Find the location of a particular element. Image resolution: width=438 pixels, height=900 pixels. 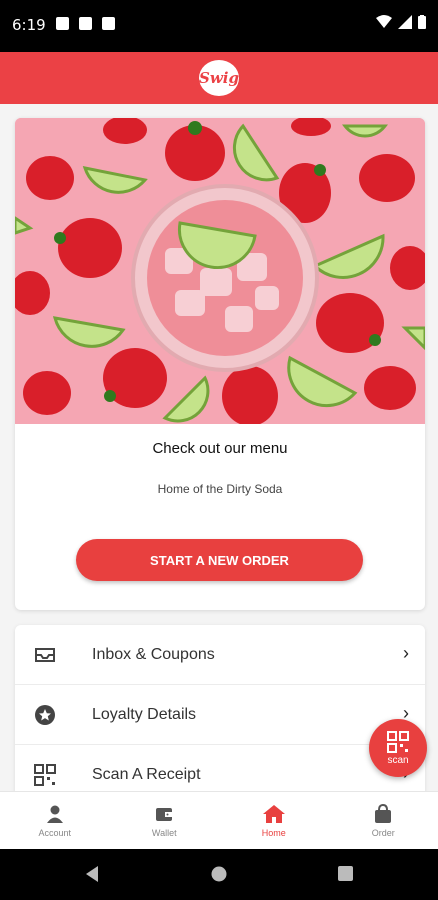

chevron-right-icon: › is located at coordinates (406, 653).